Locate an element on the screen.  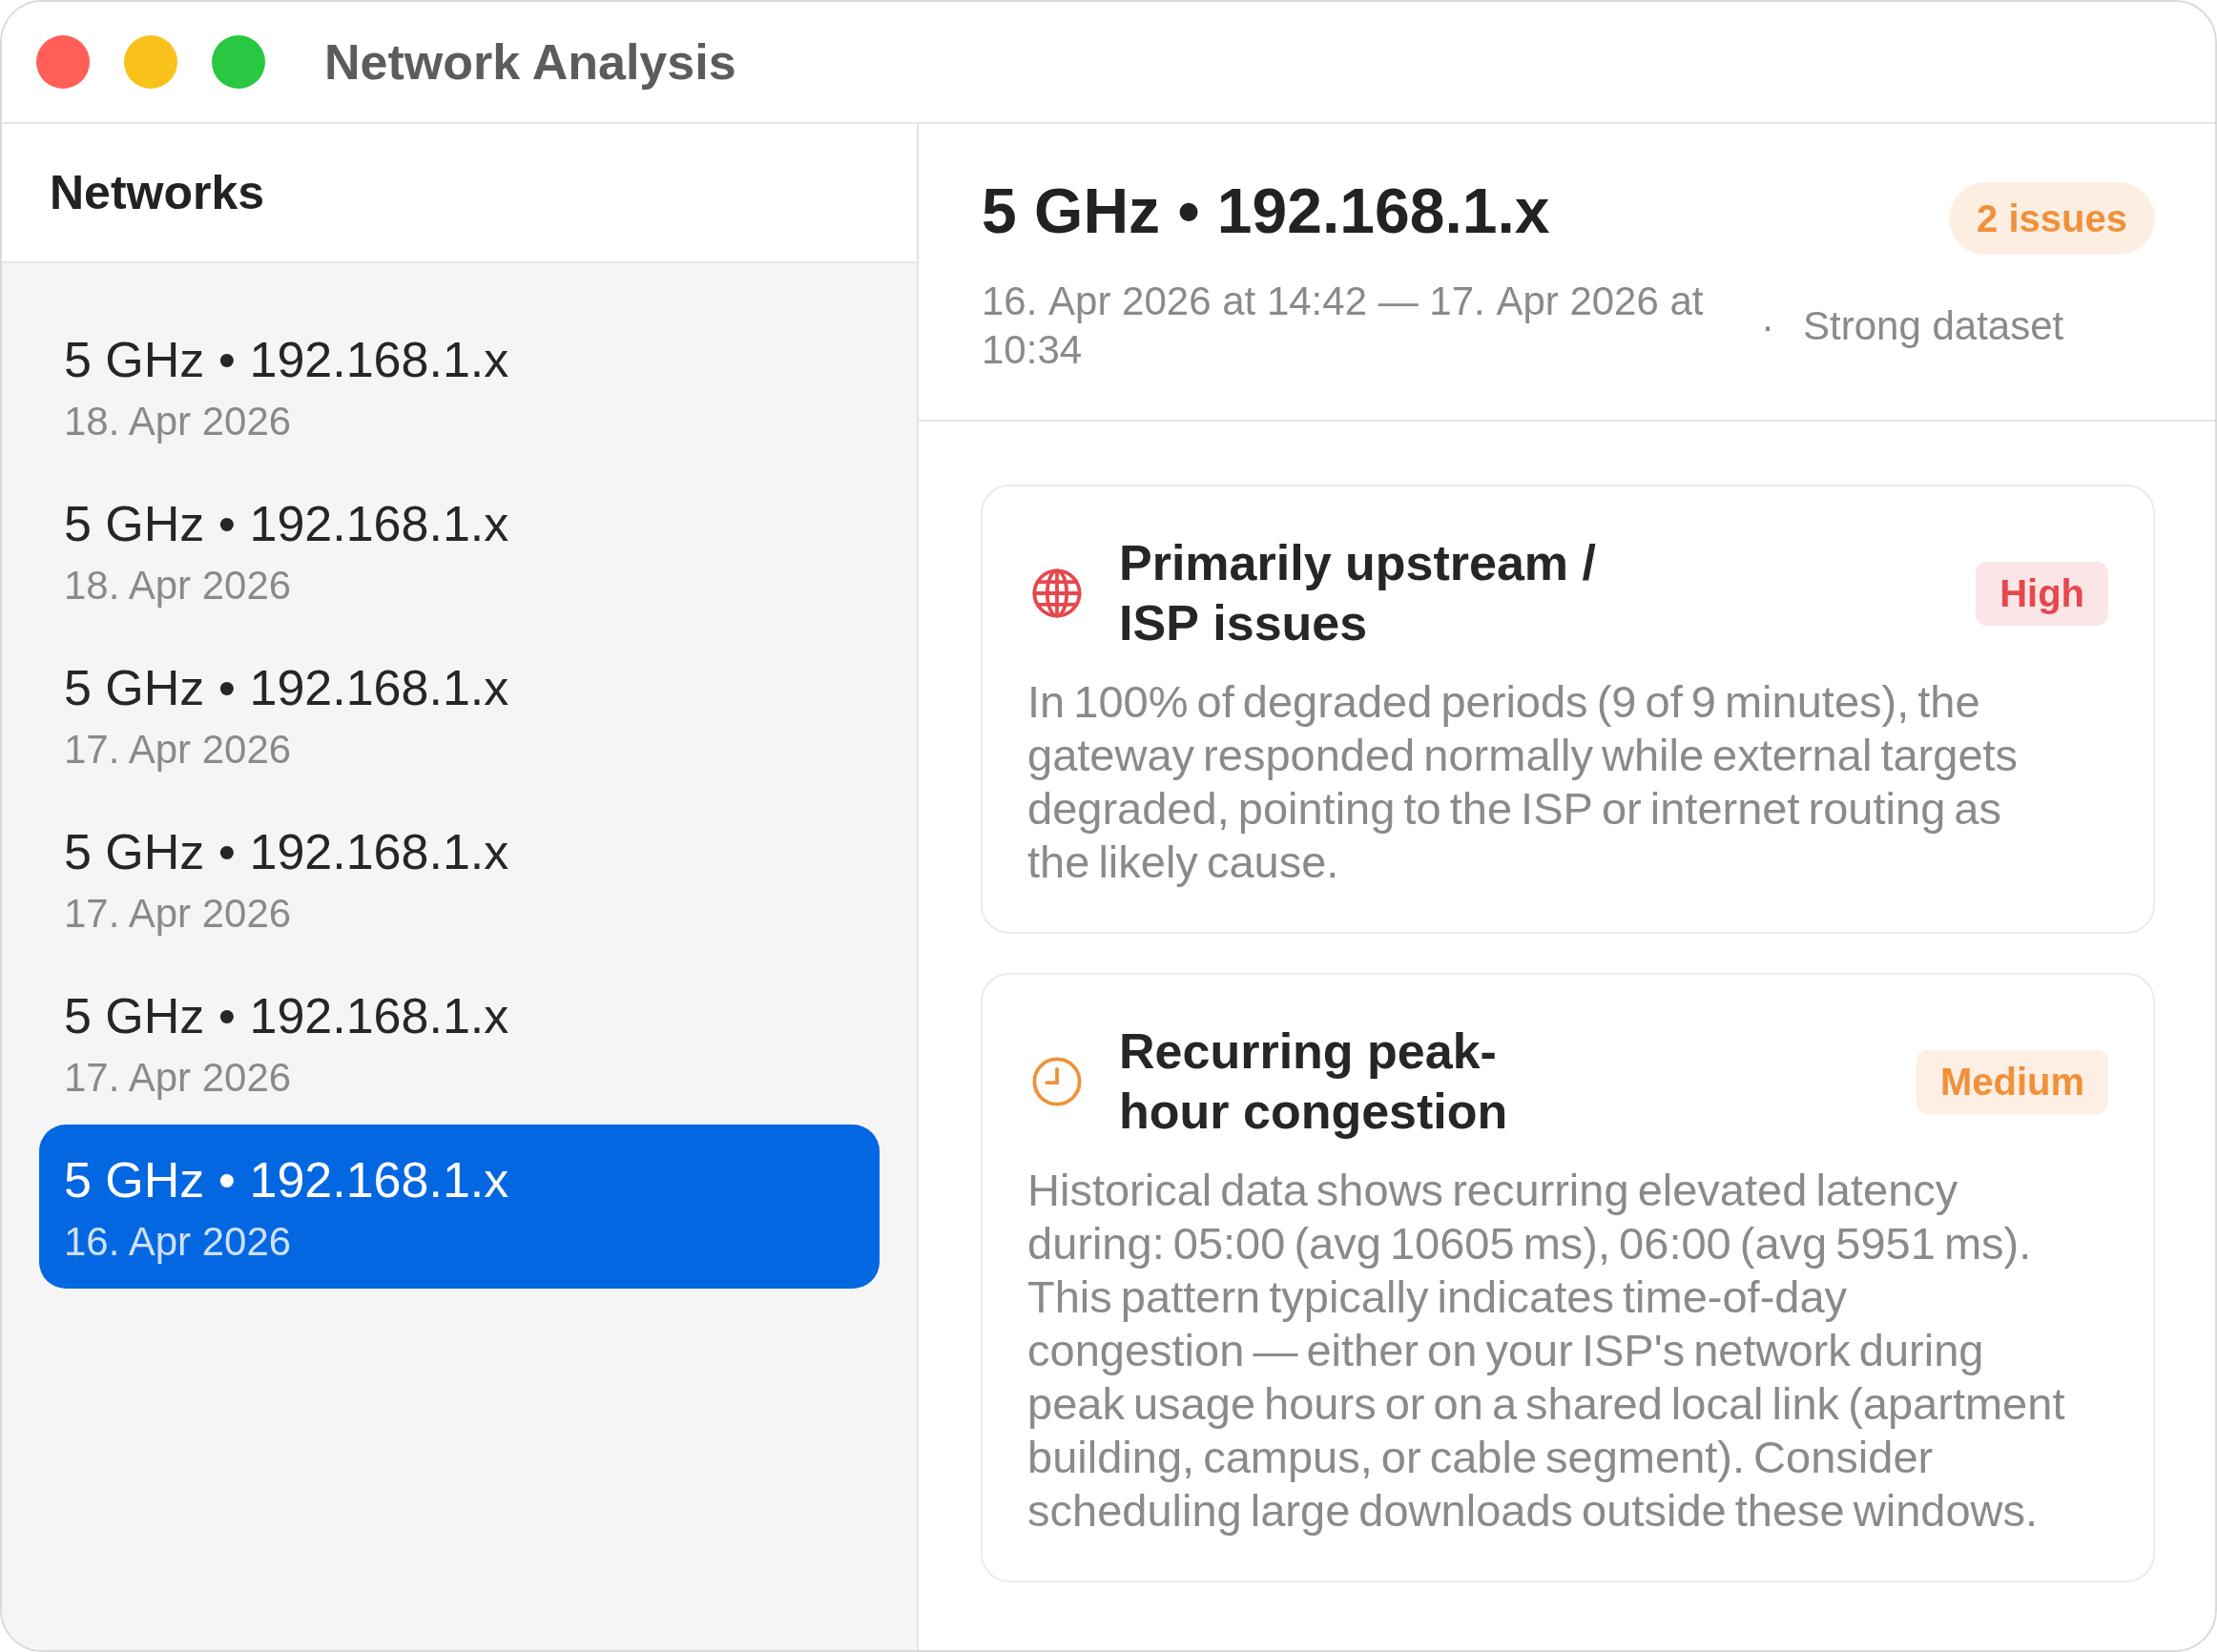
finding-description: In 100% of degraded periods (9 of 9 minutes), the gateway responded normally while external targets degraded, pointing to the ISP or internet routing as the likely cause. is located at coordinates (1523, 782).